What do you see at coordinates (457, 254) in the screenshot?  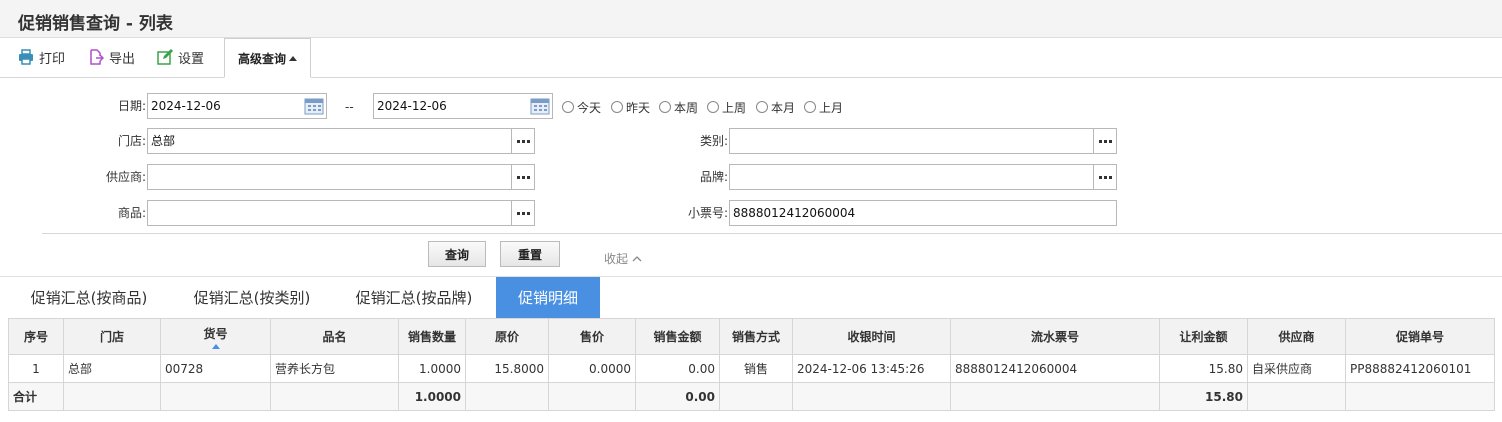 I see `search-button: 查询` at bounding box center [457, 254].